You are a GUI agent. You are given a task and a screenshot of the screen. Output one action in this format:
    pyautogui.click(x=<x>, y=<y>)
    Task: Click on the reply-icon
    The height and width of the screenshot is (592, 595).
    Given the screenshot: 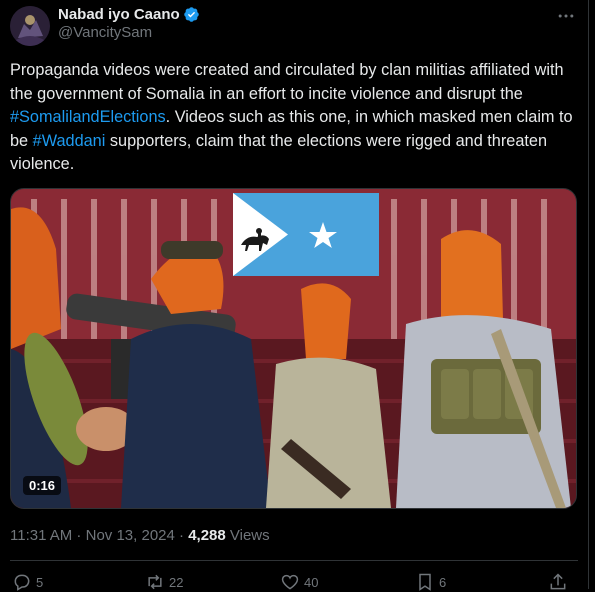 What is the action you would take?
    pyautogui.click(x=22, y=582)
    